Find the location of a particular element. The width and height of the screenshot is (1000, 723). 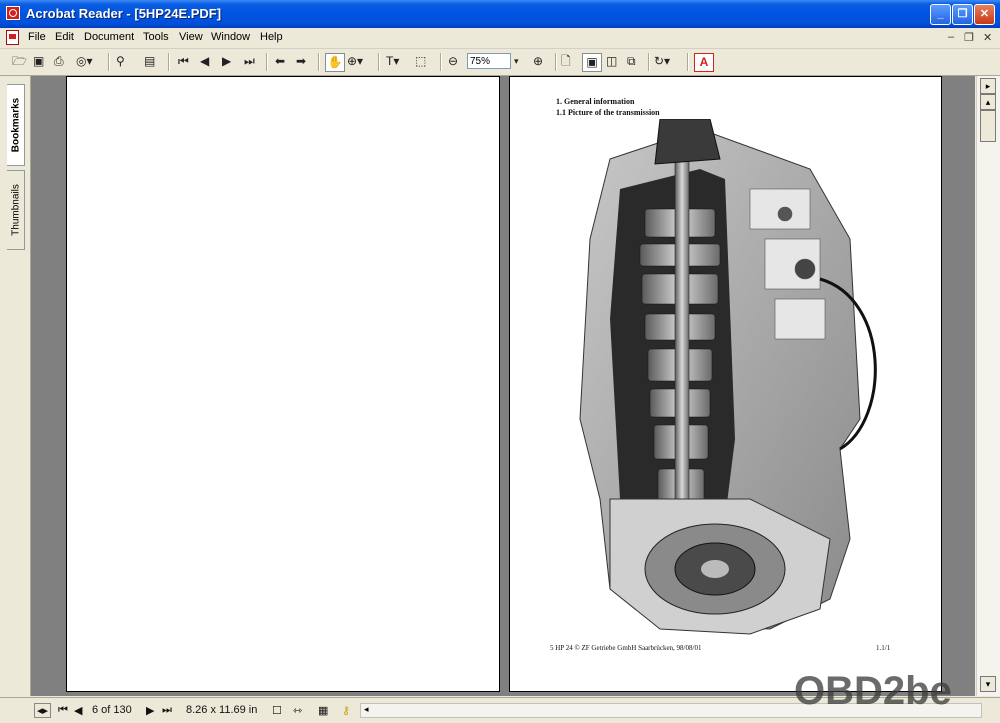

page-footer-number: 1.1/1 is located at coordinates (883, 648).